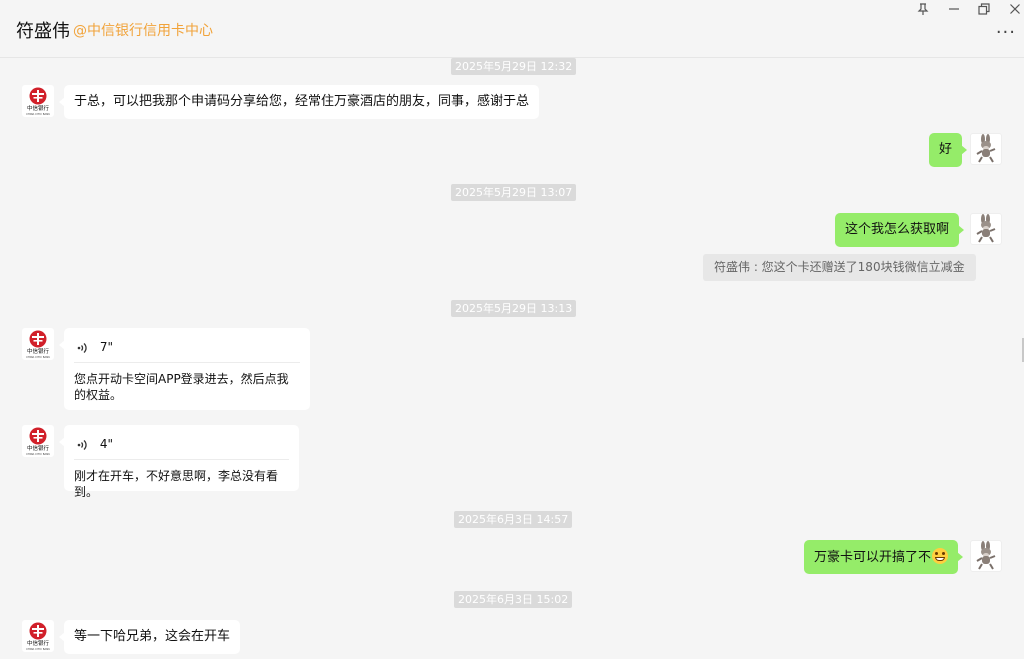 The height and width of the screenshot is (659, 1024). Describe the element at coordinates (513, 519) in the screenshot. I see `timestamp: 2025年6月3日 14:57` at that location.